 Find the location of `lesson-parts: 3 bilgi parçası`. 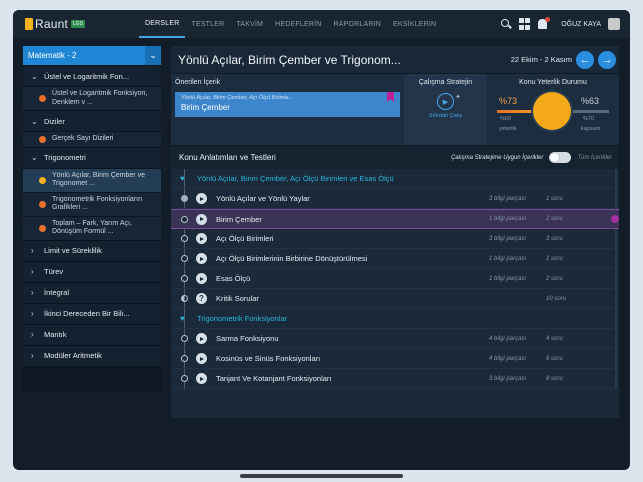

lesson-parts: 3 bilgi parçası is located at coordinates (508, 378).